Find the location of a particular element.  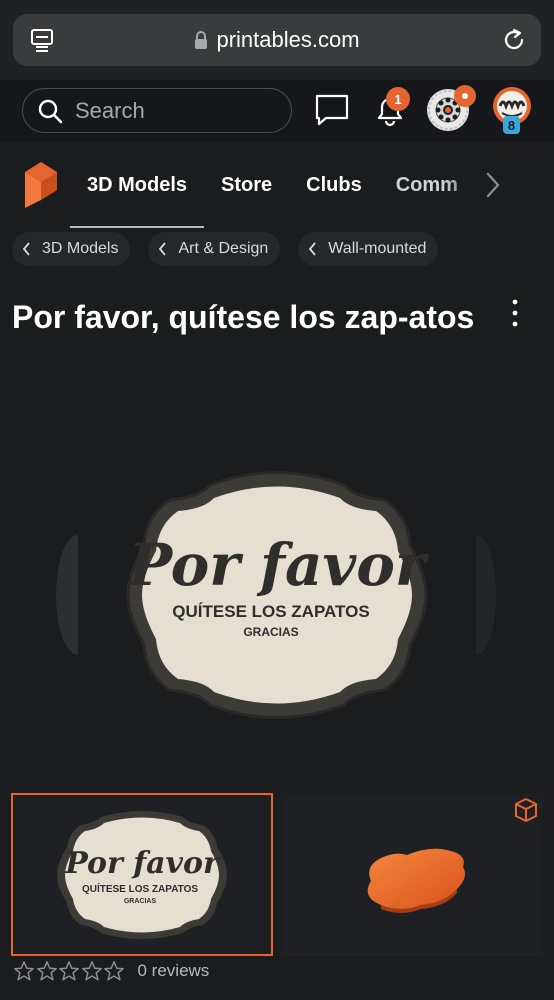

breadcrumb-wall-mounted: Wall-mounted is located at coordinates (368, 249).